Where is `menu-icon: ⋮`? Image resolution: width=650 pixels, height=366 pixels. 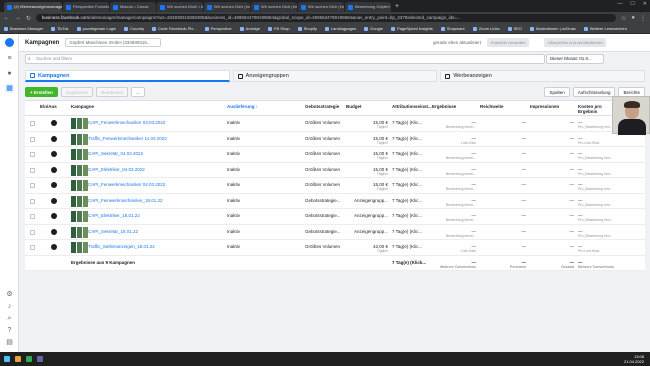 menu-icon: ⋮ is located at coordinates (643, 18).